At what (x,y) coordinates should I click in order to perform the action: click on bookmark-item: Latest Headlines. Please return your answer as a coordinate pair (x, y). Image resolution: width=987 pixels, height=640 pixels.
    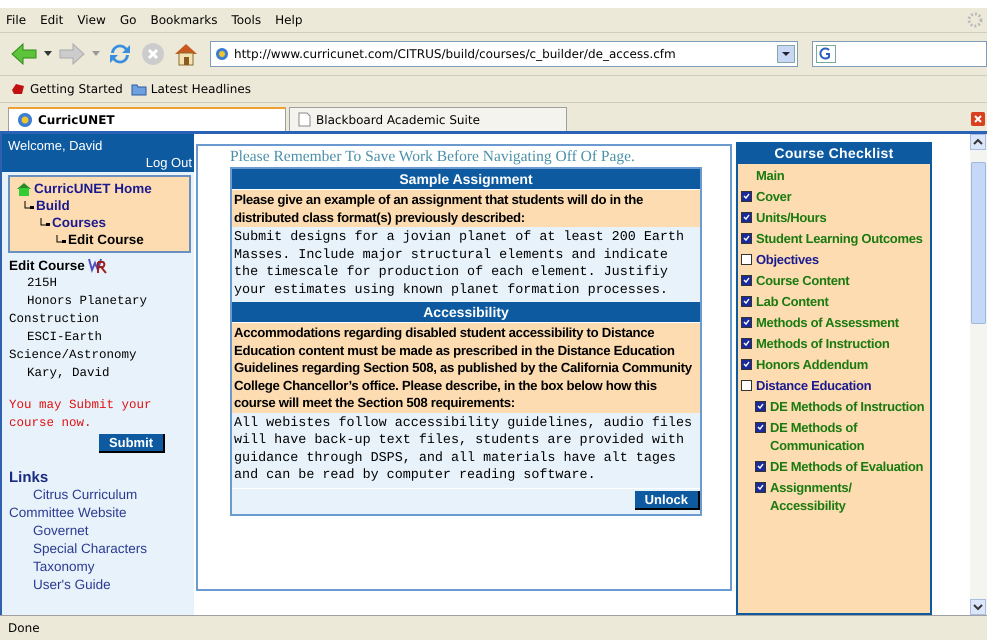
    Looking at the image, I should click on (190, 89).